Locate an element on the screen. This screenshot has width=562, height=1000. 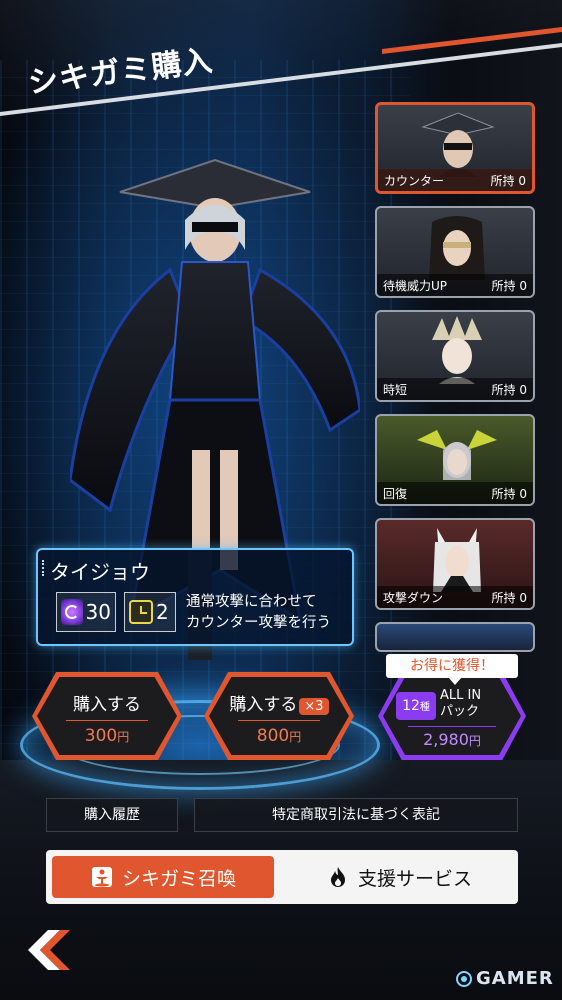
bottom-tab-bar: シキガミ召喚 支援サービス is located at coordinates (282, 877).